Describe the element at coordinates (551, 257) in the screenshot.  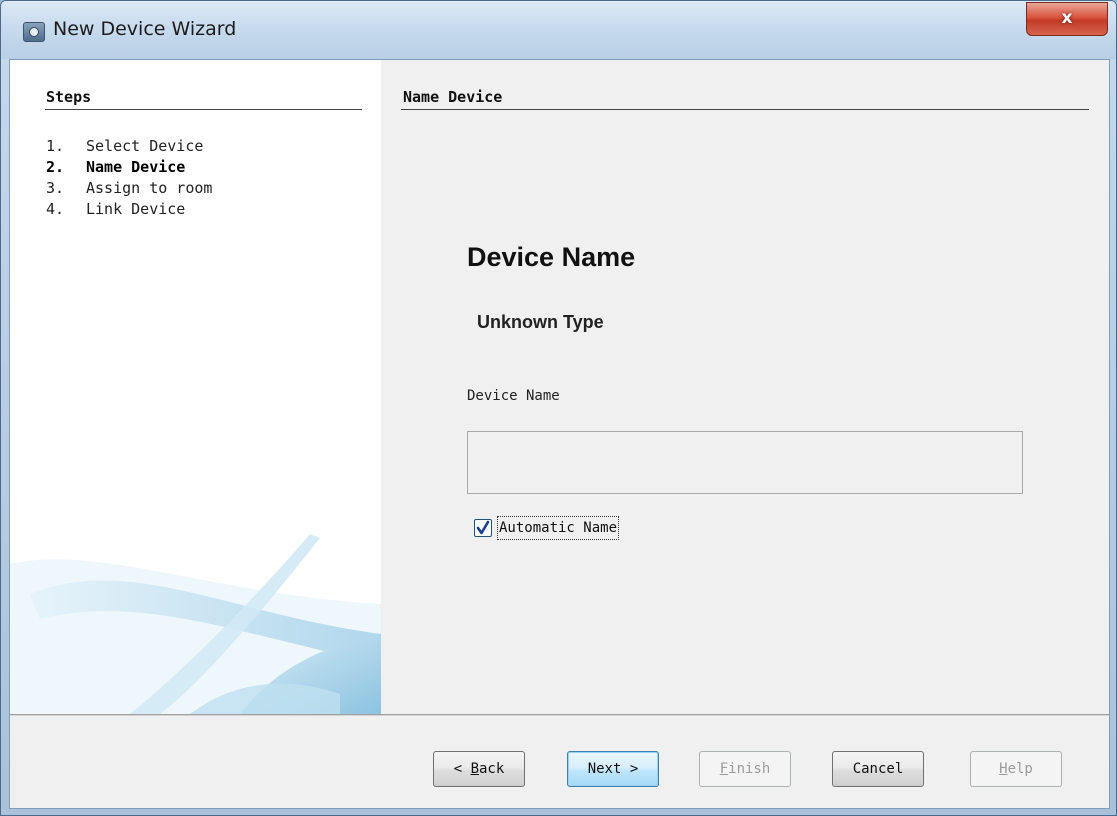
I see `page-heading: Device Name` at that location.